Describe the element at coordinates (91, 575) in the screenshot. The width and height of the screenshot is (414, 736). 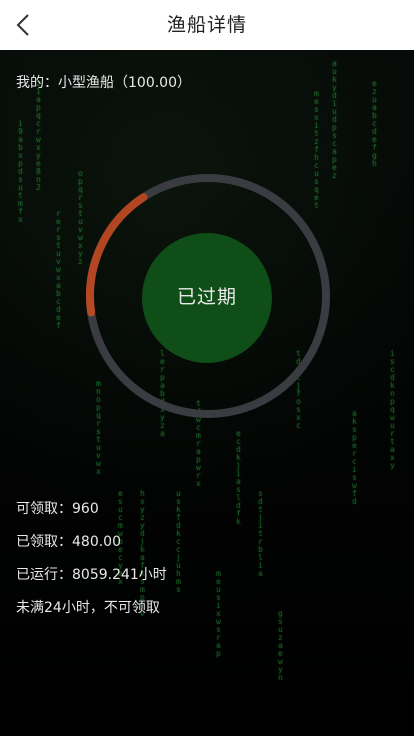
I see `stat-runtime: 已运行：8059.241小时` at that location.